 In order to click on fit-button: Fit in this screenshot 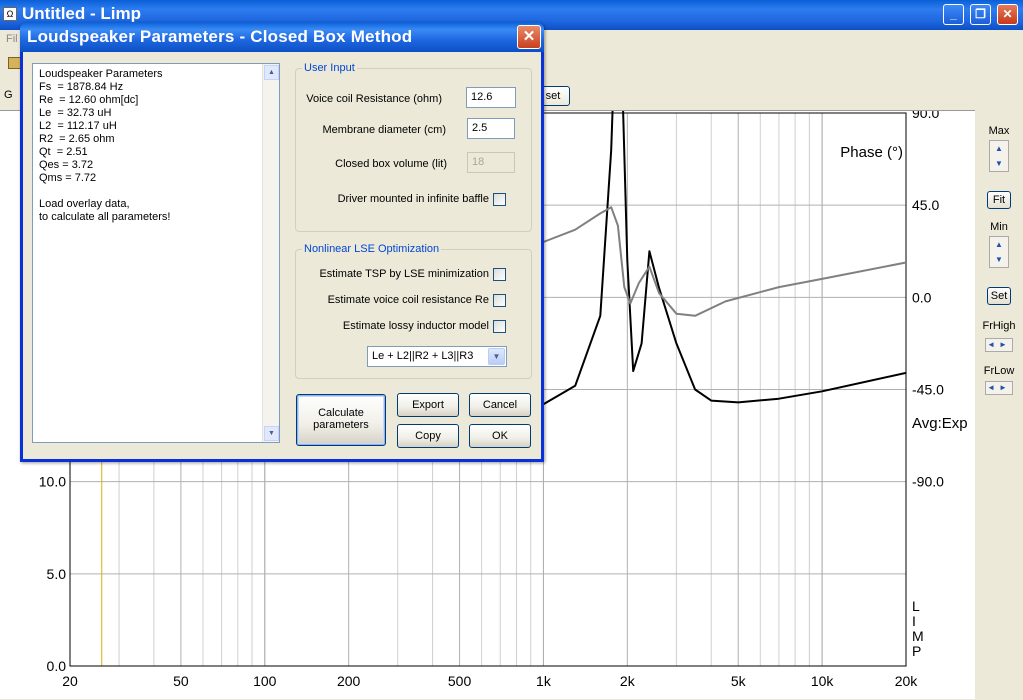, I will do `click(999, 200)`.